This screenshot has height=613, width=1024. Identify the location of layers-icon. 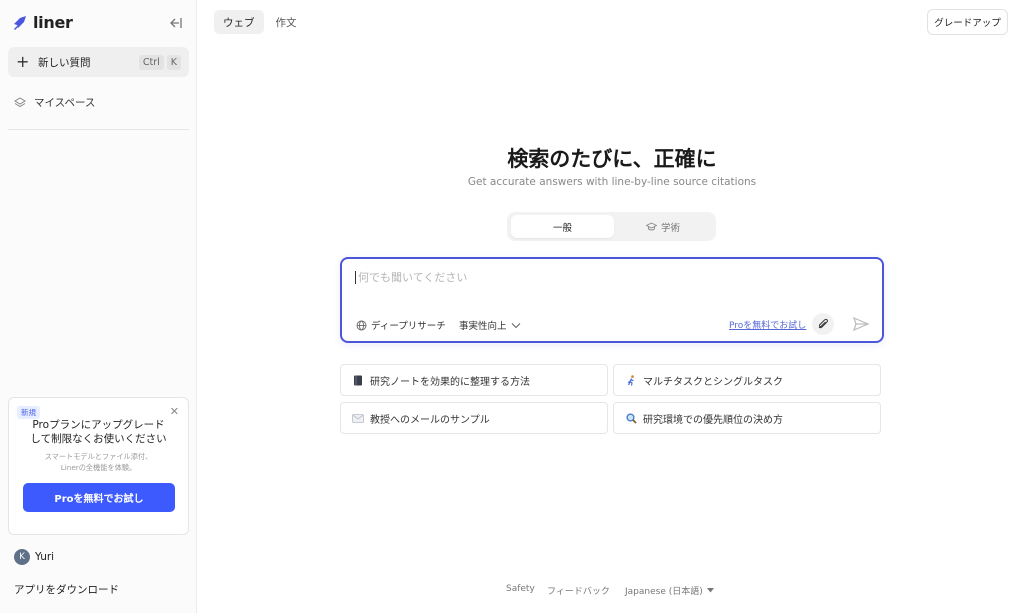
(20, 101).